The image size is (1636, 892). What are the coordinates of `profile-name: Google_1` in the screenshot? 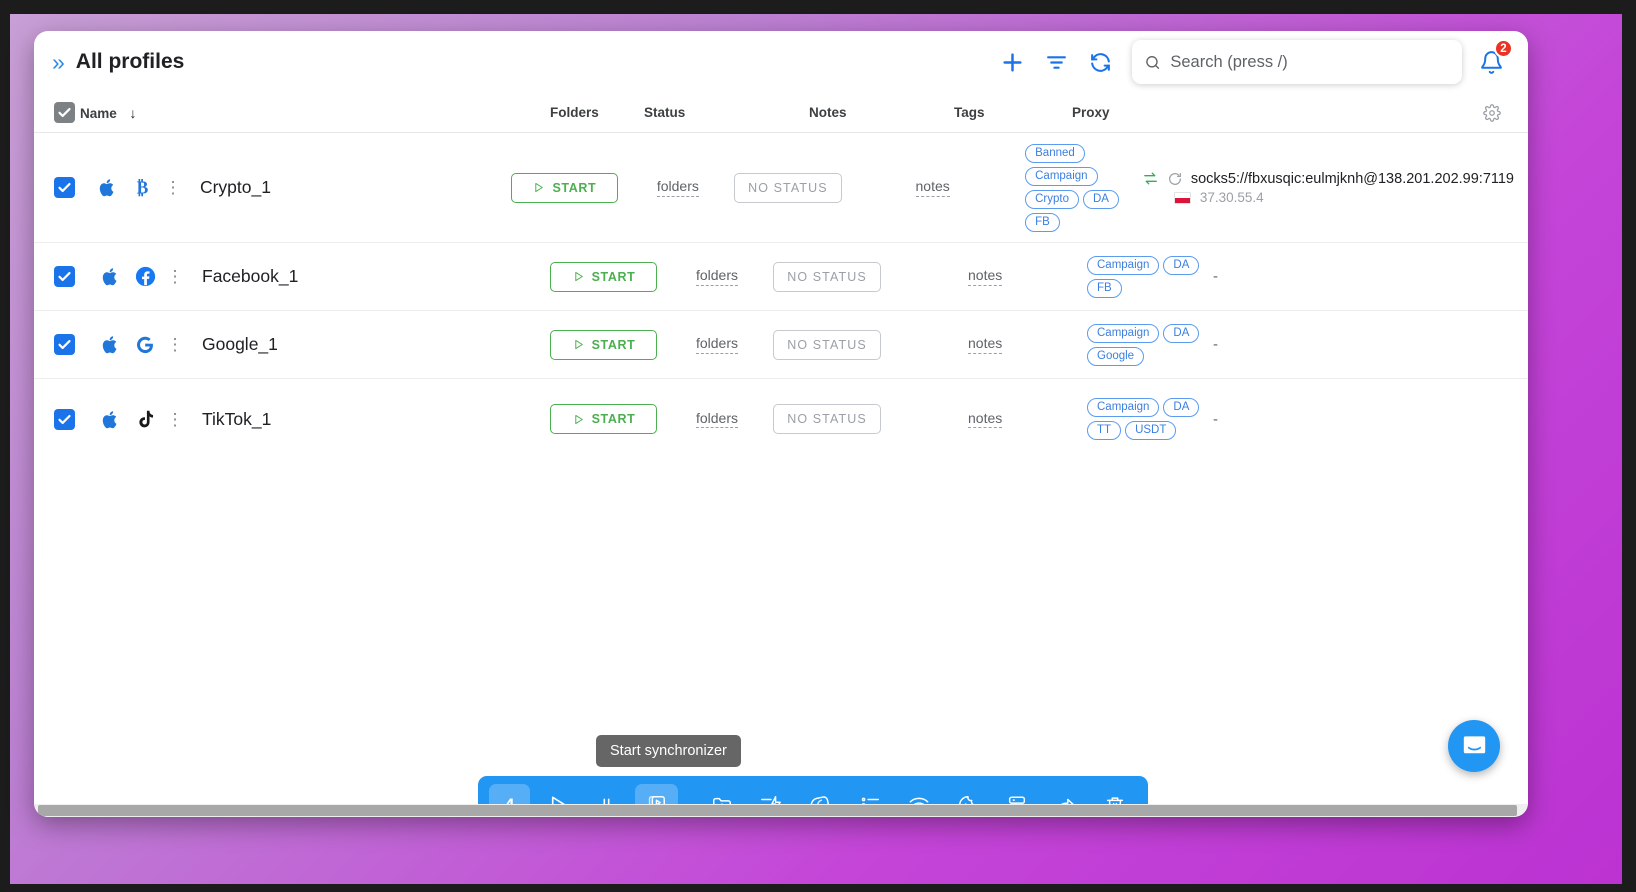 It's located at (240, 344).